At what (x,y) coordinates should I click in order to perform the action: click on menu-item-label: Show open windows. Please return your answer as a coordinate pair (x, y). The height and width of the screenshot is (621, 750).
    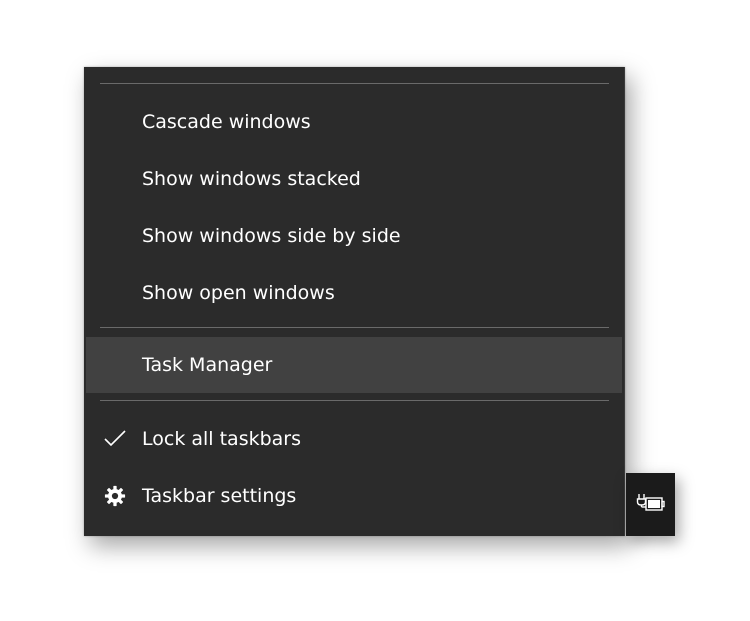
    Looking at the image, I should click on (238, 293).